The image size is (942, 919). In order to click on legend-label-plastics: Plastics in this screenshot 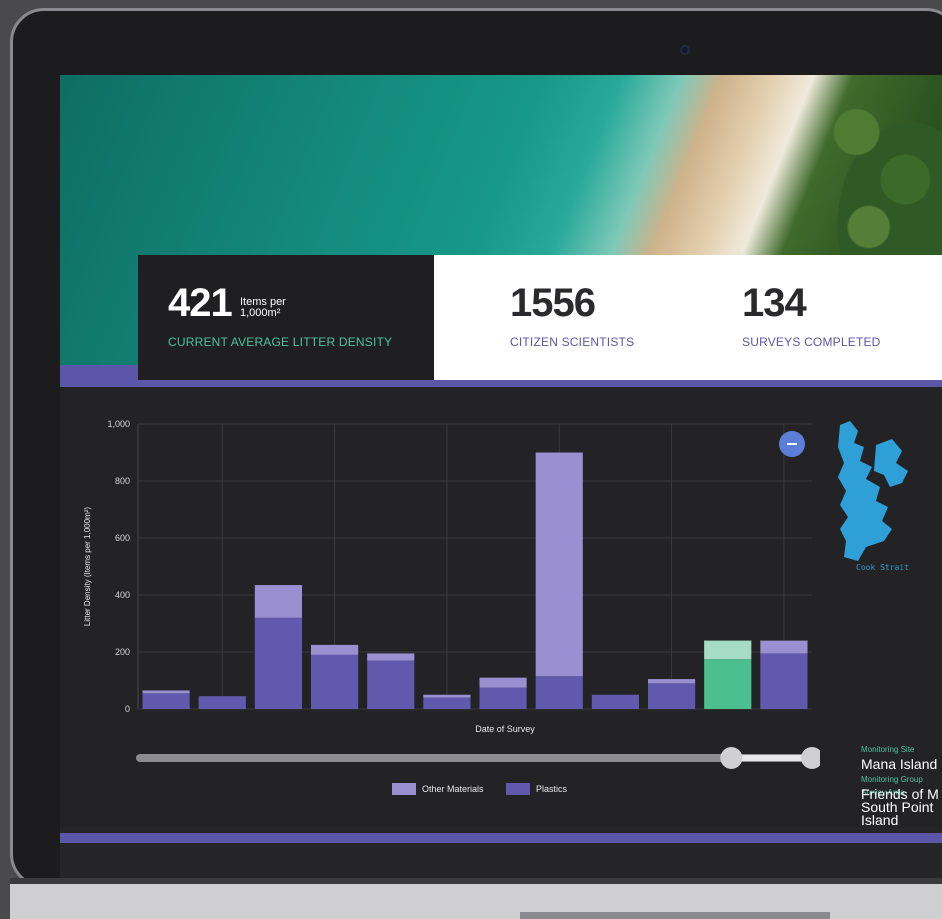, I will do `click(552, 789)`.